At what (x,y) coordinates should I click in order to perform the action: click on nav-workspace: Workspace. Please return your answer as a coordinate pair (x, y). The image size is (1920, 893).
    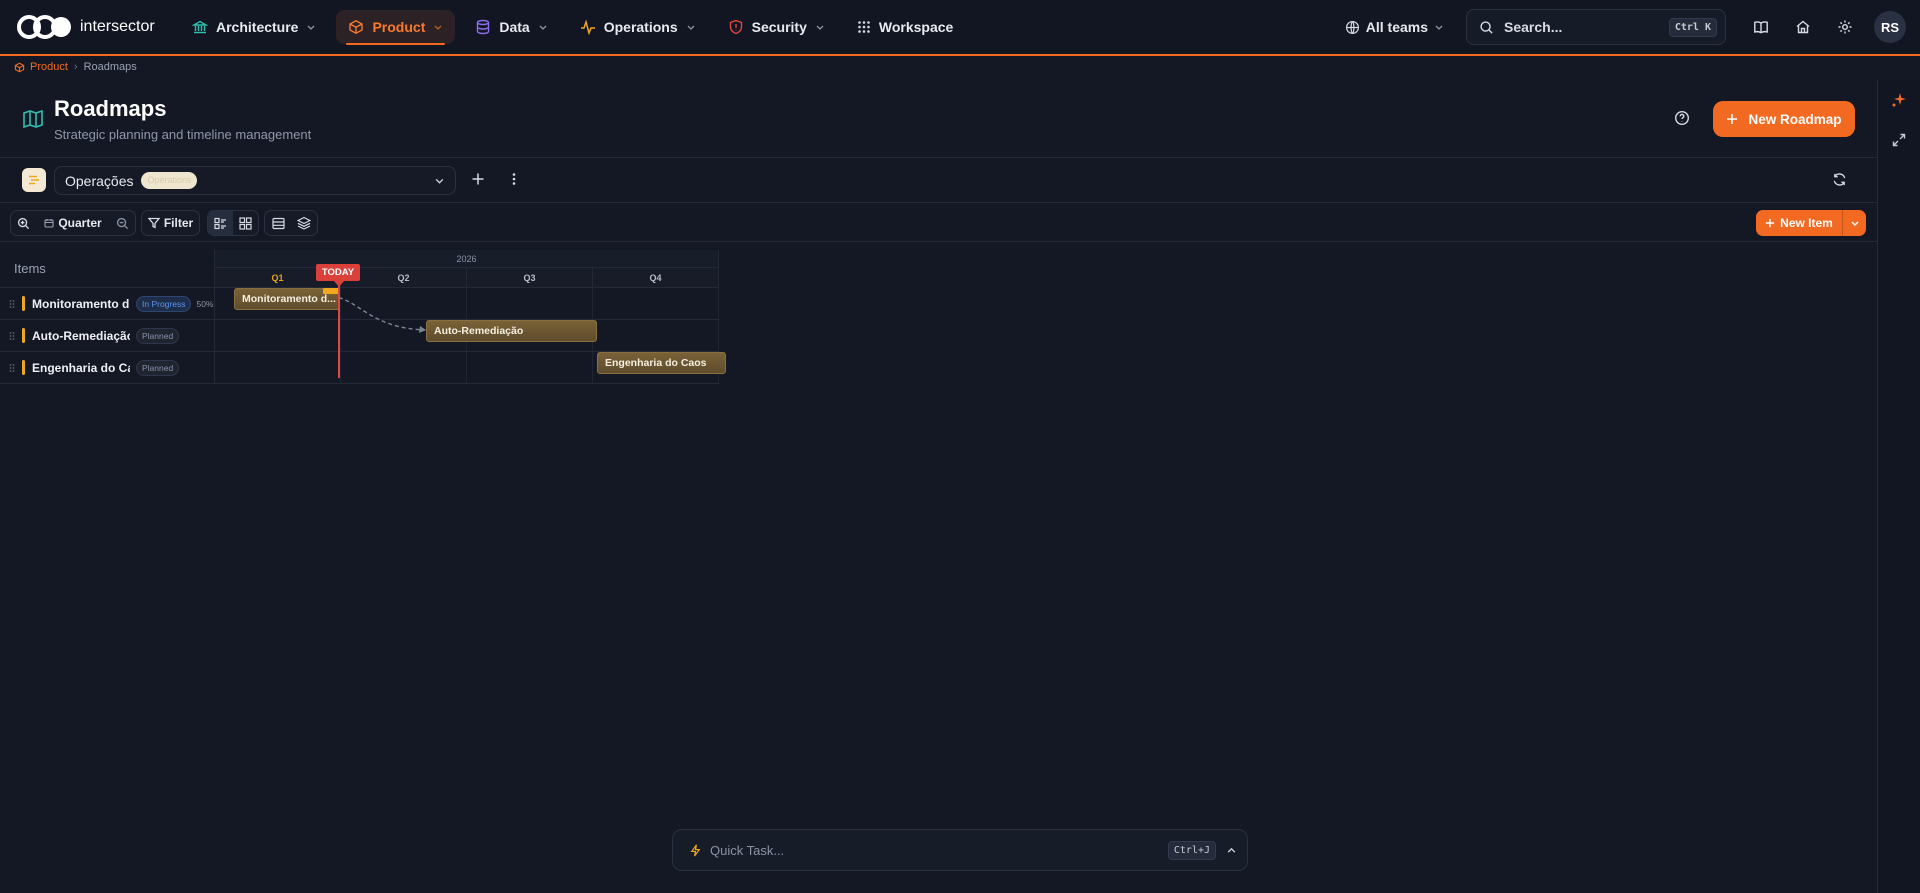
    Looking at the image, I should click on (905, 27).